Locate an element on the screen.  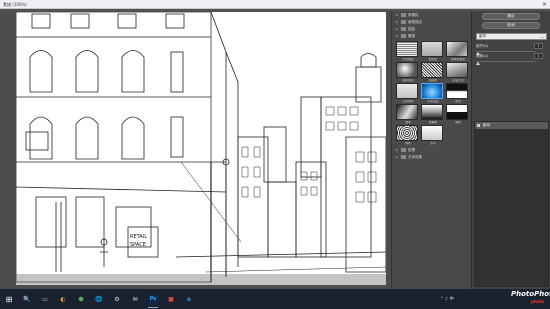
param-detail: 细节(D) 1 is located at coordinates (511, 49).